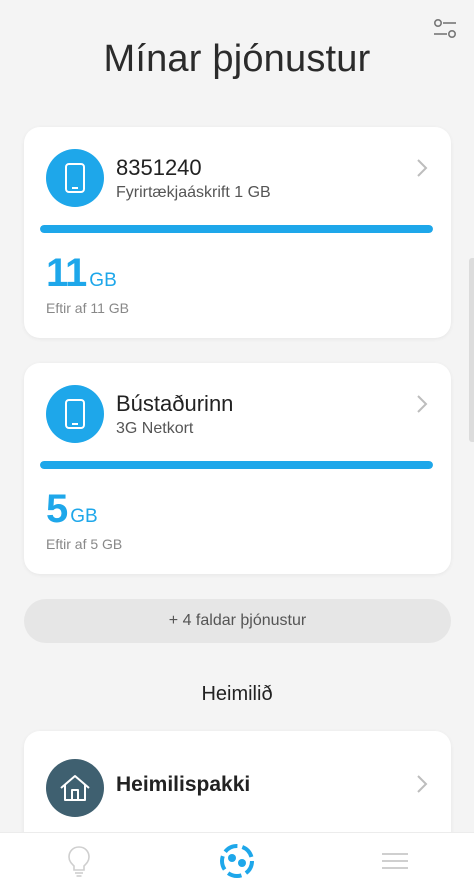 The width and height of the screenshot is (474, 889). Describe the element at coordinates (183, 784) in the screenshot. I see `home-package-label: Heimilispakki` at that location.